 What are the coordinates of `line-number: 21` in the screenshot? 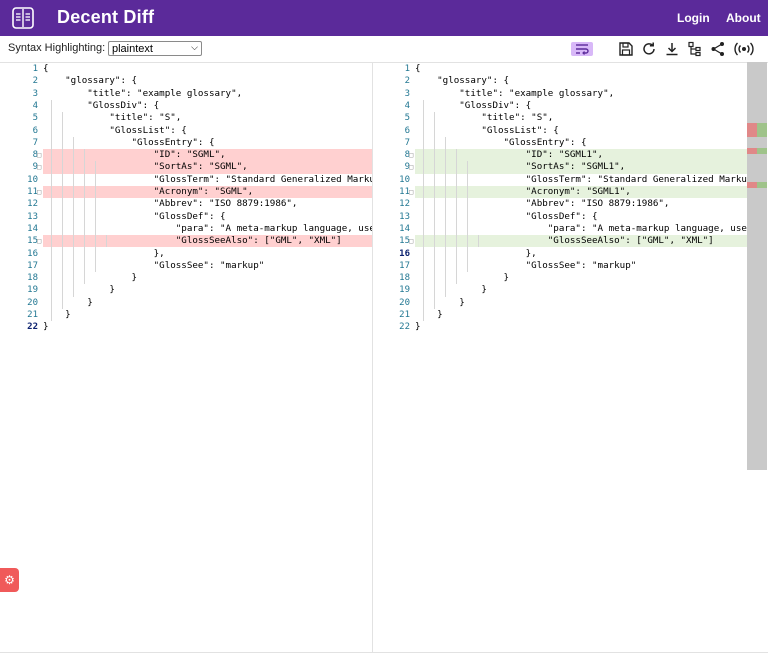 It's located at (404, 315).